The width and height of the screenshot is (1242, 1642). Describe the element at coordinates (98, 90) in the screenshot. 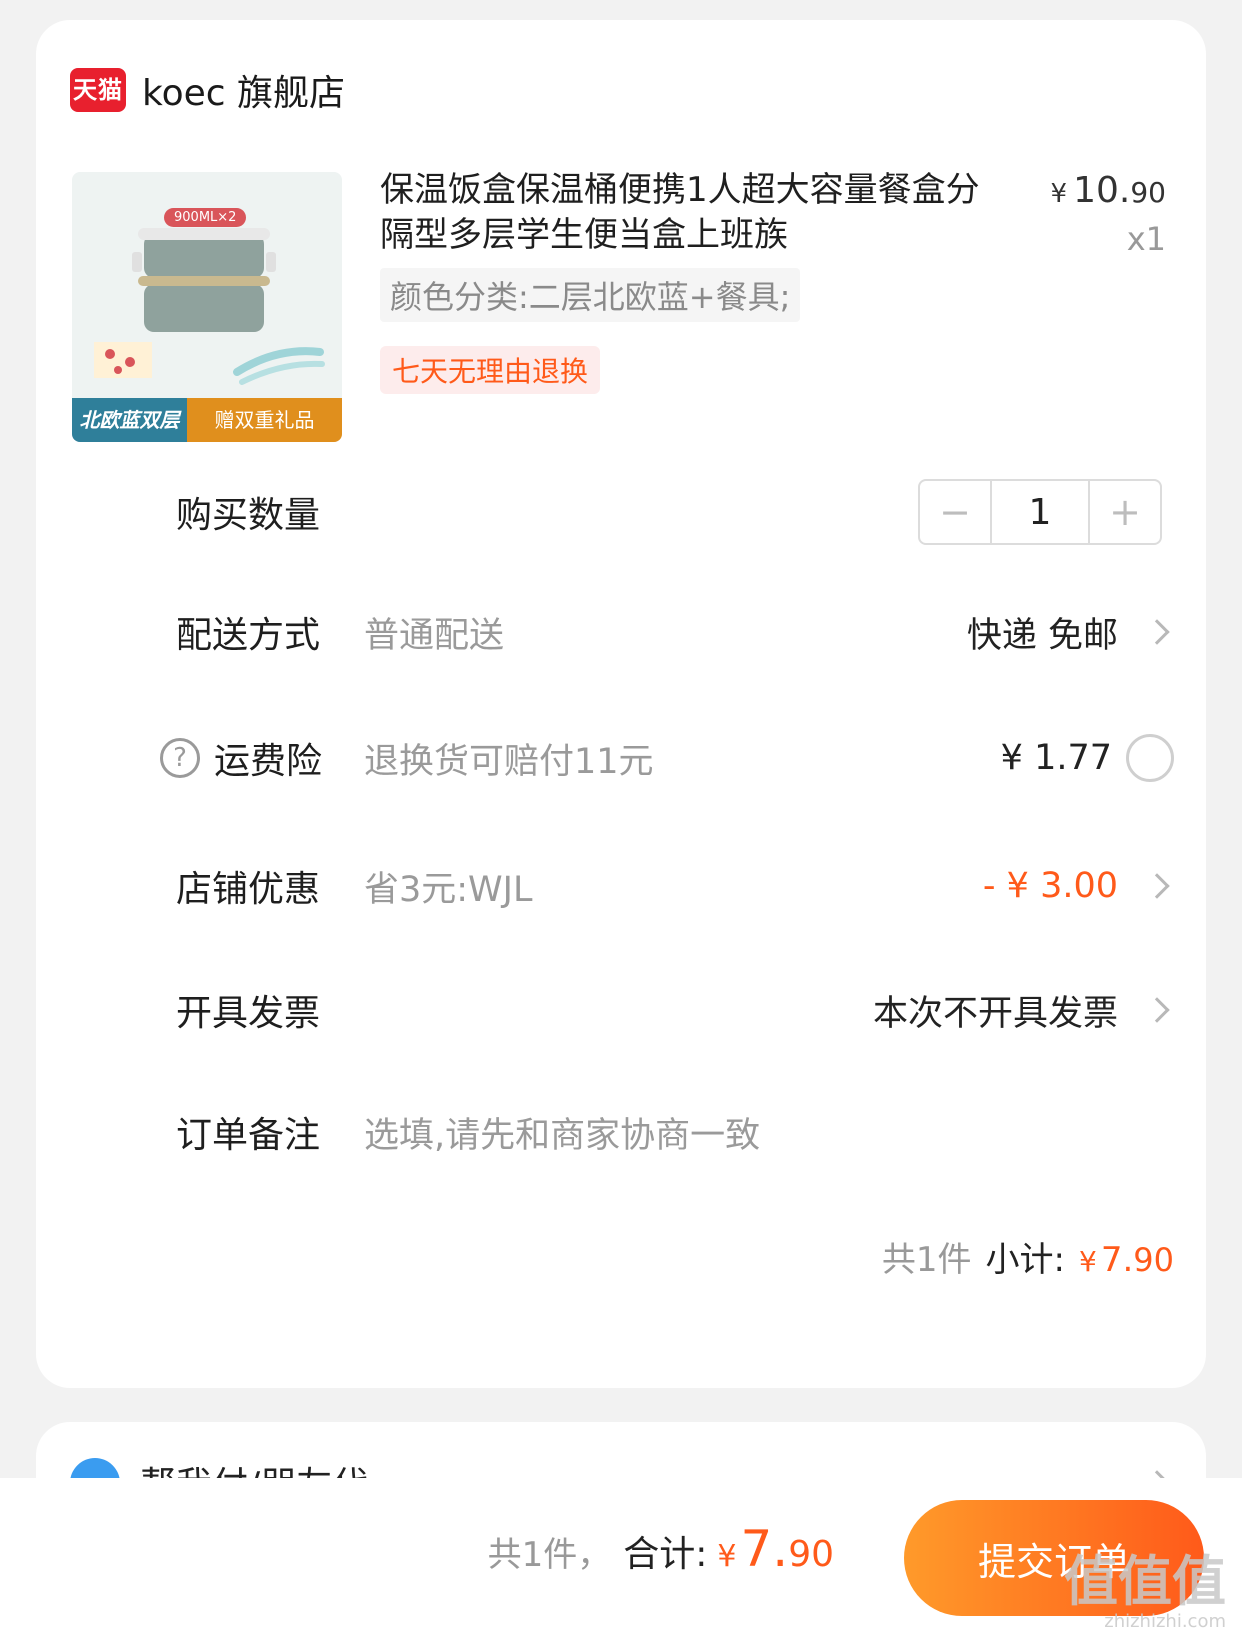

I see `tmall-logo-icon: 天猫` at that location.